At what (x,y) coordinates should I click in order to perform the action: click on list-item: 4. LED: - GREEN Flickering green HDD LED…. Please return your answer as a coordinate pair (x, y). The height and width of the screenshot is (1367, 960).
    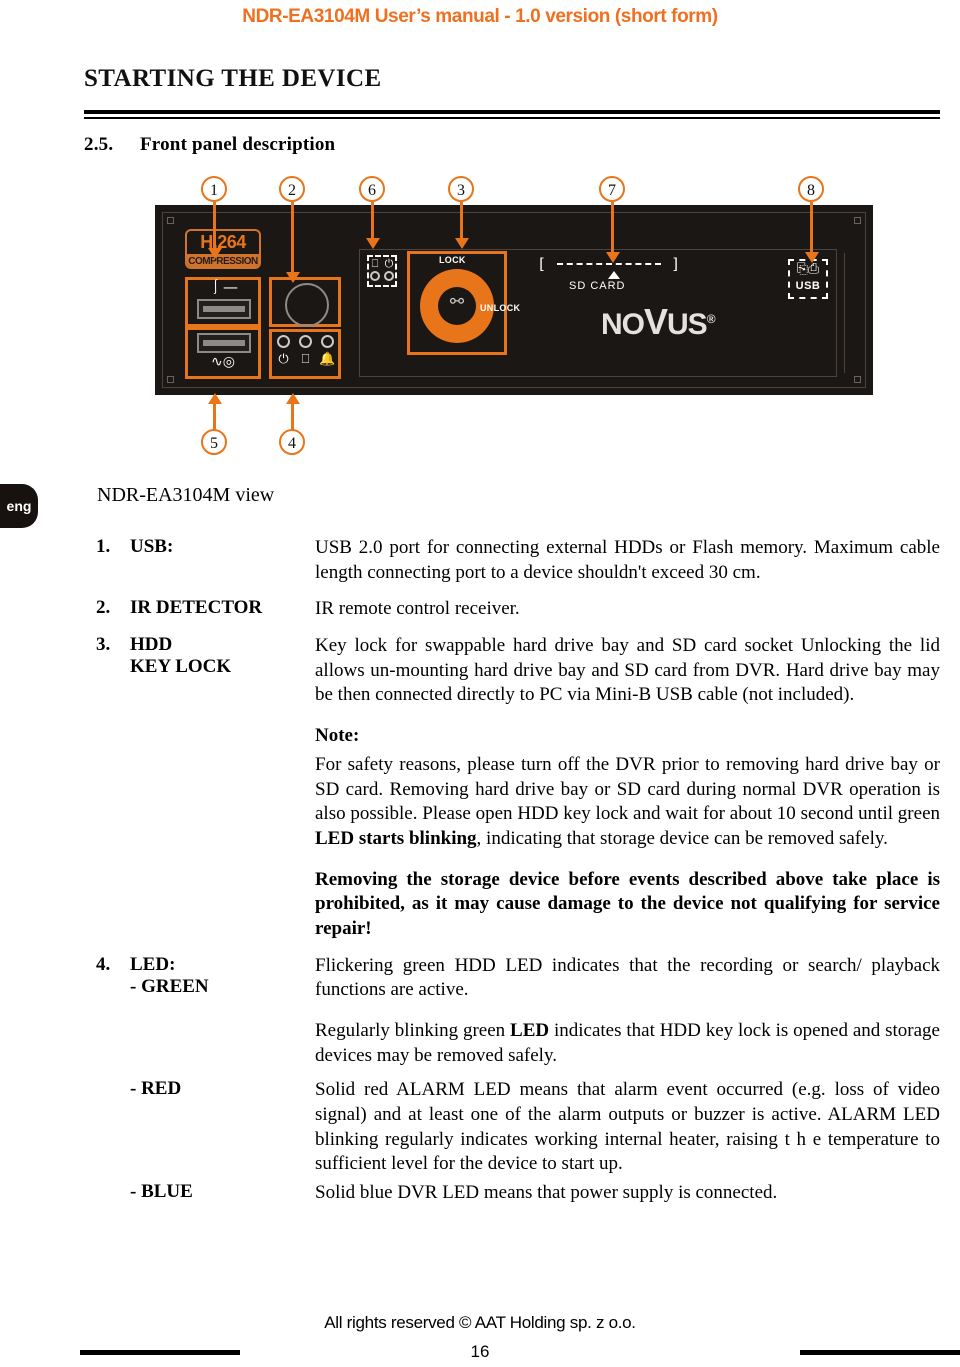
    Looking at the image, I should click on (518, 1011).